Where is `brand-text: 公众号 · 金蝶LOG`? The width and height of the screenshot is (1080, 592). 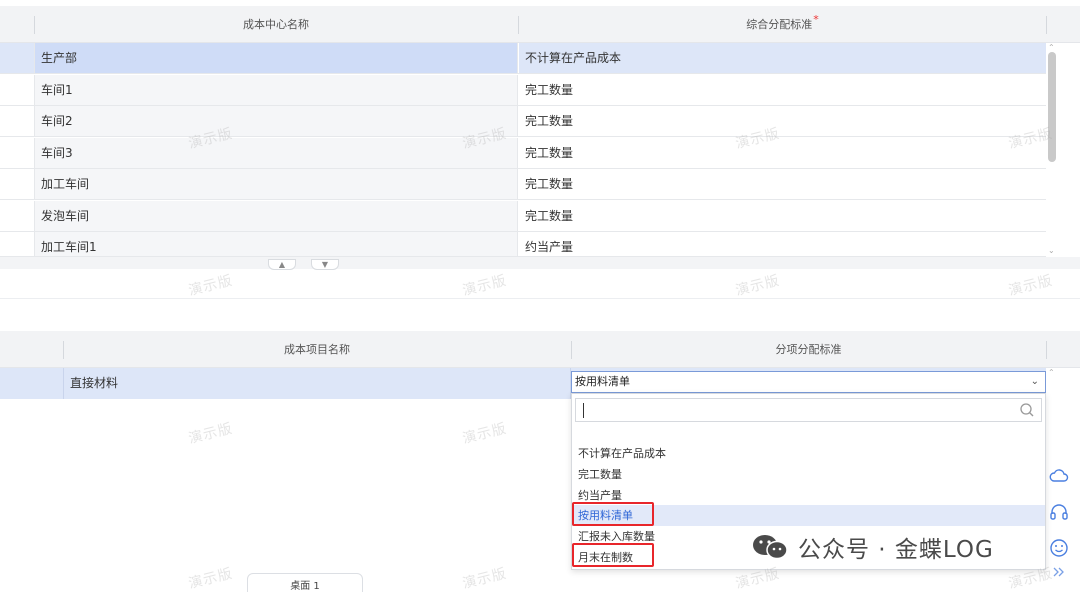 brand-text: 公众号 · 金蝶LOG is located at coordinates (896, 550).